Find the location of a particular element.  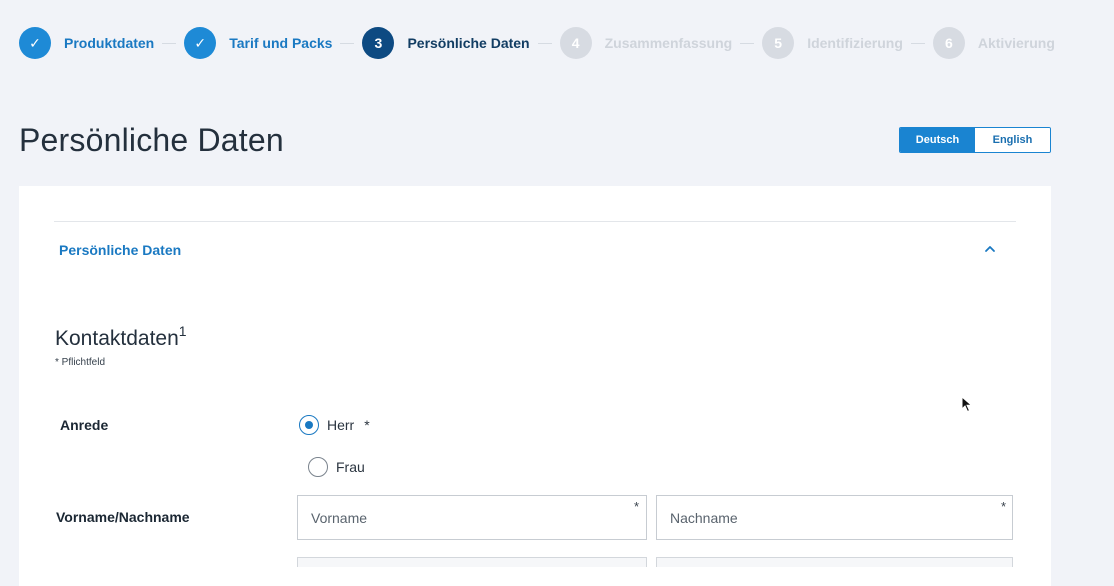

radio-frau-button is located at coordinates (318, 467).